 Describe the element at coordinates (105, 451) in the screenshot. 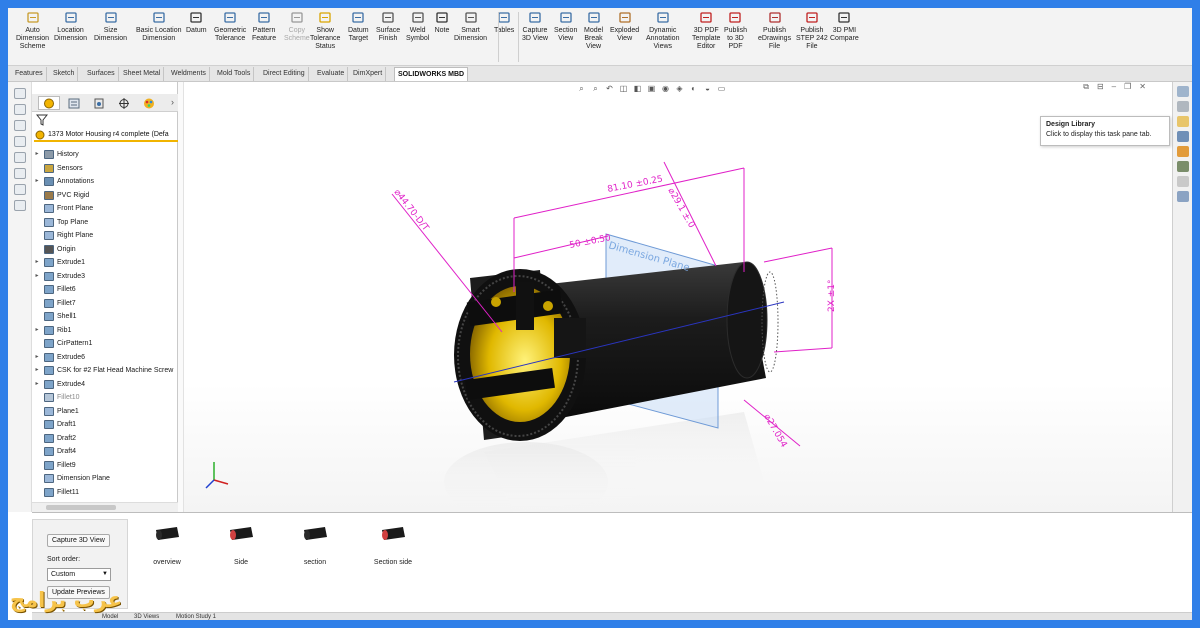

I see `tree-item: Draft4` at that location.